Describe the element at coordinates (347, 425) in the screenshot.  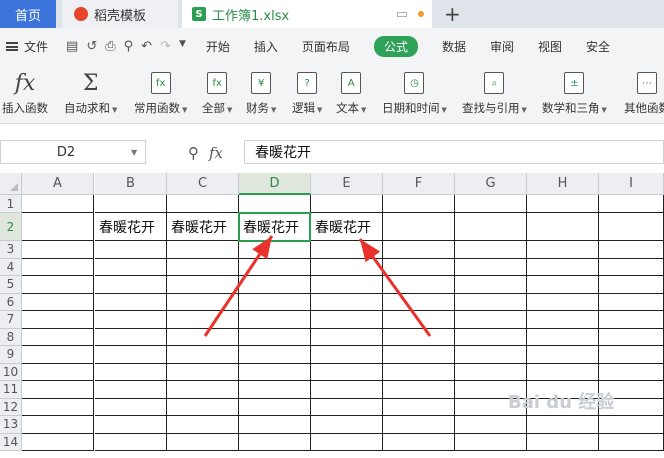
I see `cell-E13` at that location.